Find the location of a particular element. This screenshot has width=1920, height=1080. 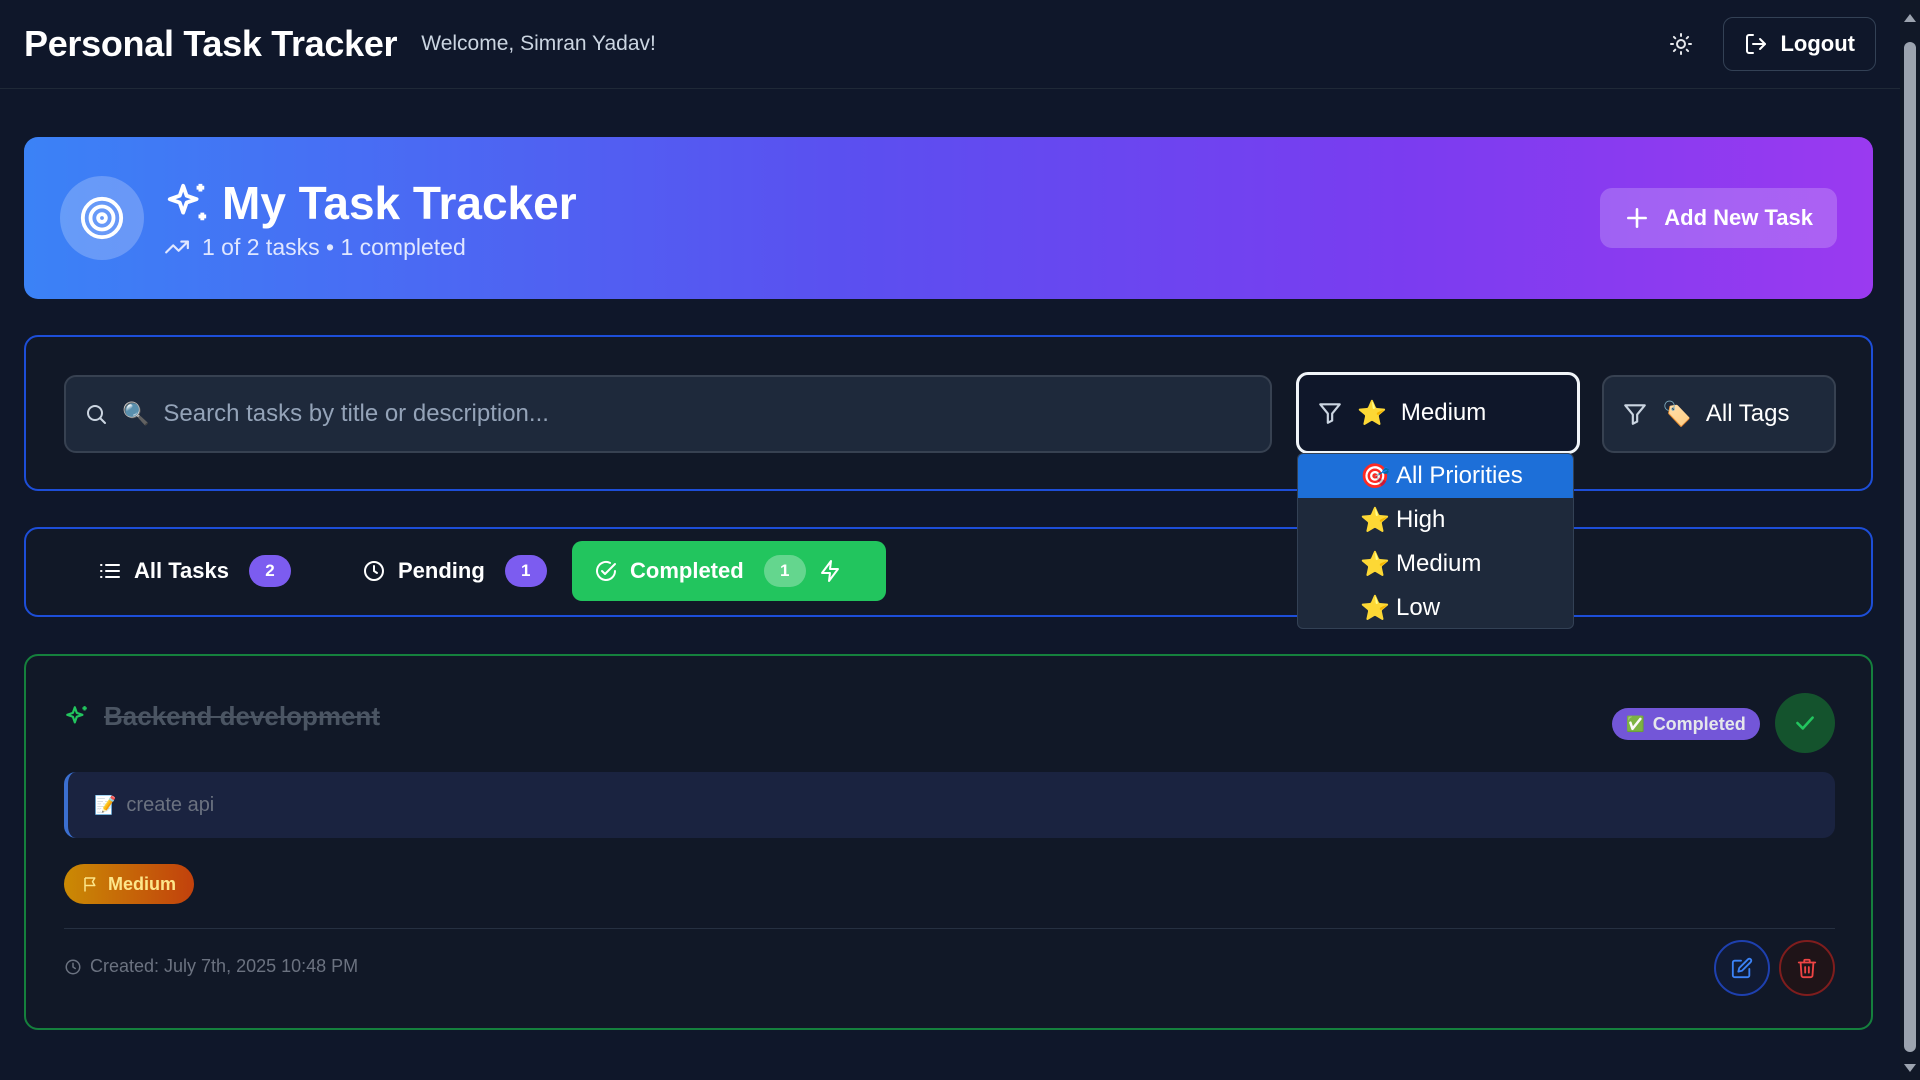

task-description: 📝 create api is located at coordinates (949, 805).